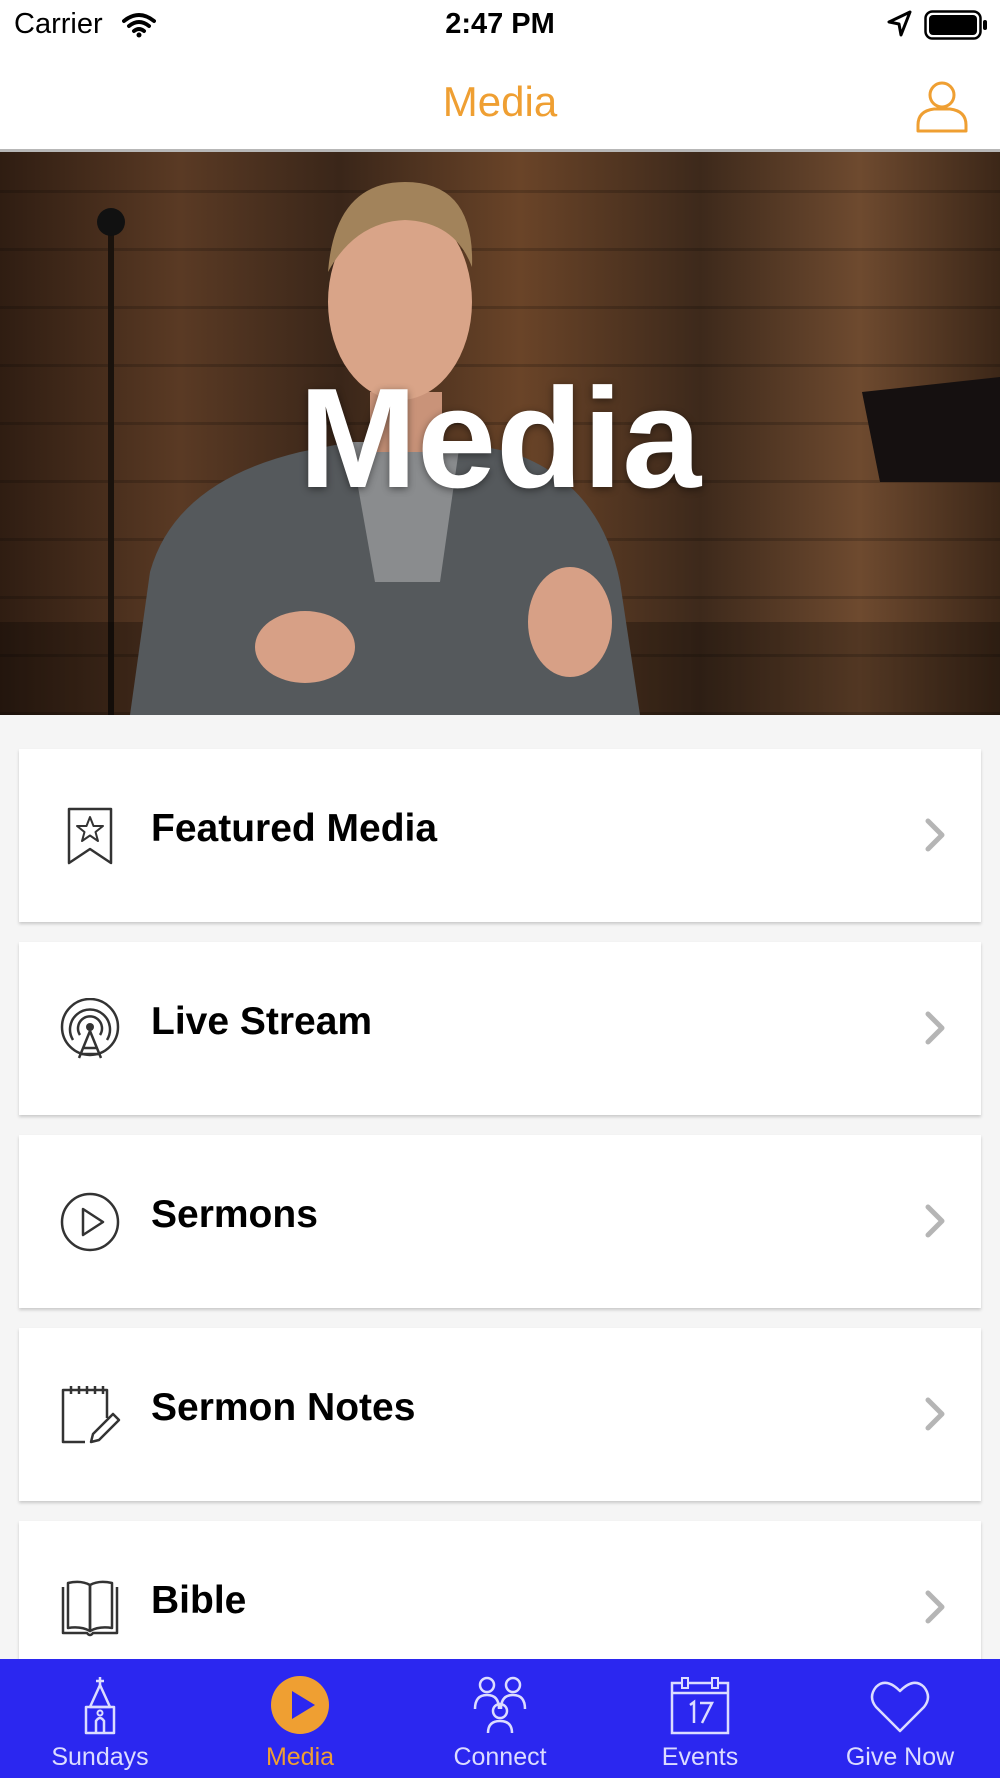  Describe the element at coordinates (199, 1600) in the screenshot. I see `menu-item-label: Bible` at that location.